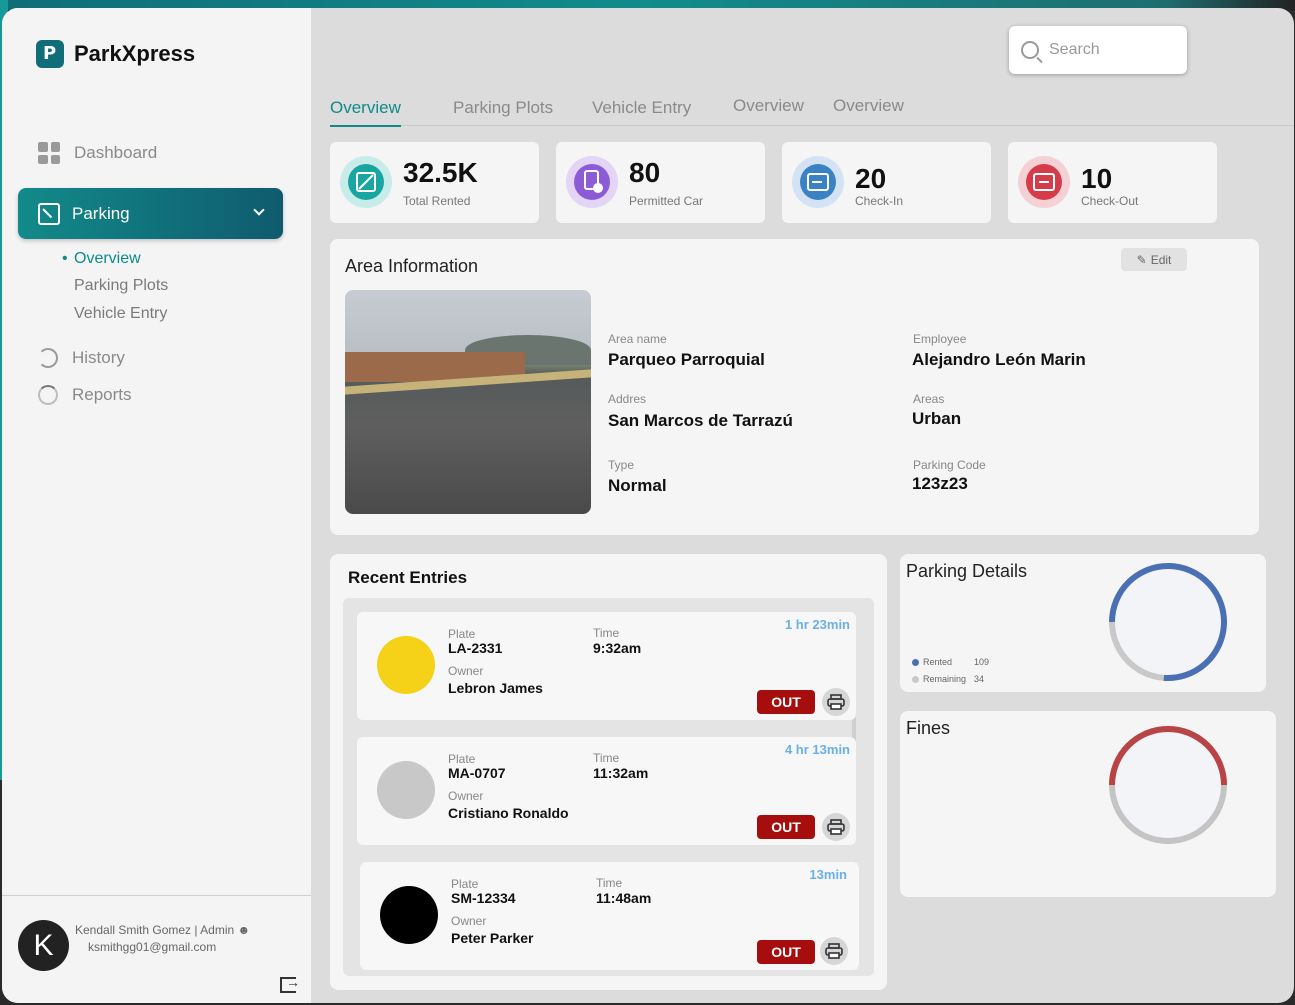  Describe the element at coordinates (98, 357) in the screenshot. I see `sidebar-item-label: History` at that location.